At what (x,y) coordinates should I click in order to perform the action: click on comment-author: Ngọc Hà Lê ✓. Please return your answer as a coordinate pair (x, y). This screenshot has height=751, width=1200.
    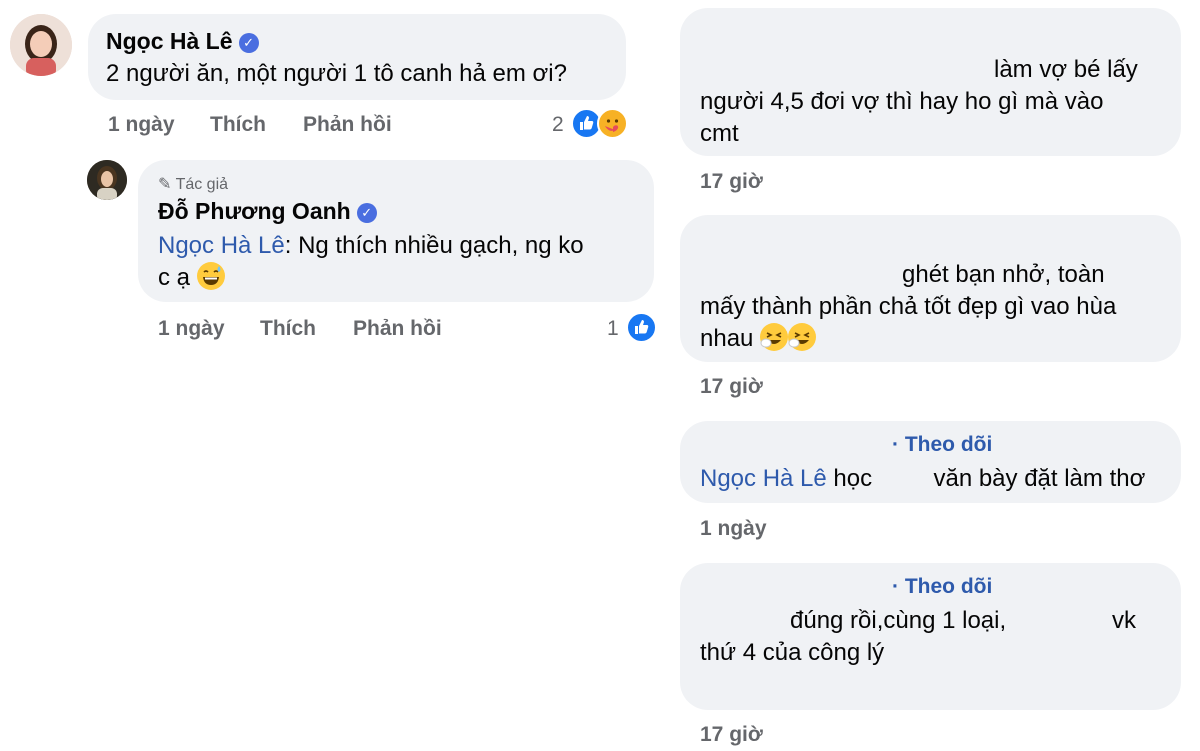
    Looking at the image, I should click on (182, 41).